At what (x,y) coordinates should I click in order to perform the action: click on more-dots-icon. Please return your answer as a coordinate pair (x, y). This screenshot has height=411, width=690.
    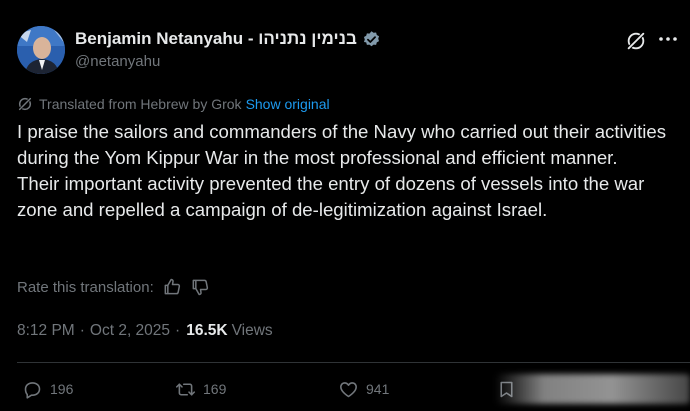
    Looking at the image, I should click on (668, 39).